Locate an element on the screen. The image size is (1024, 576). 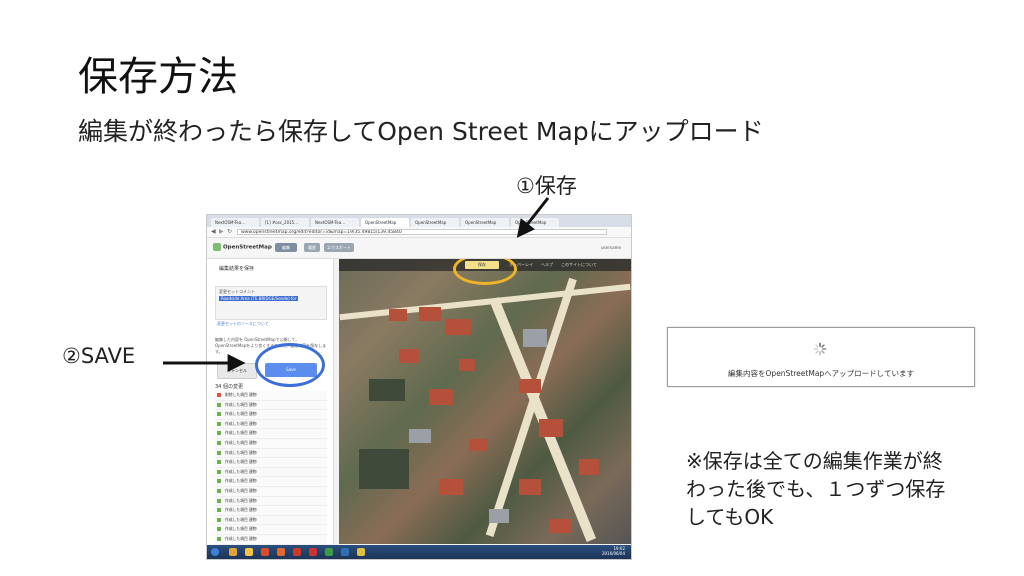
save-arrow is located at coordinates (533, 217).